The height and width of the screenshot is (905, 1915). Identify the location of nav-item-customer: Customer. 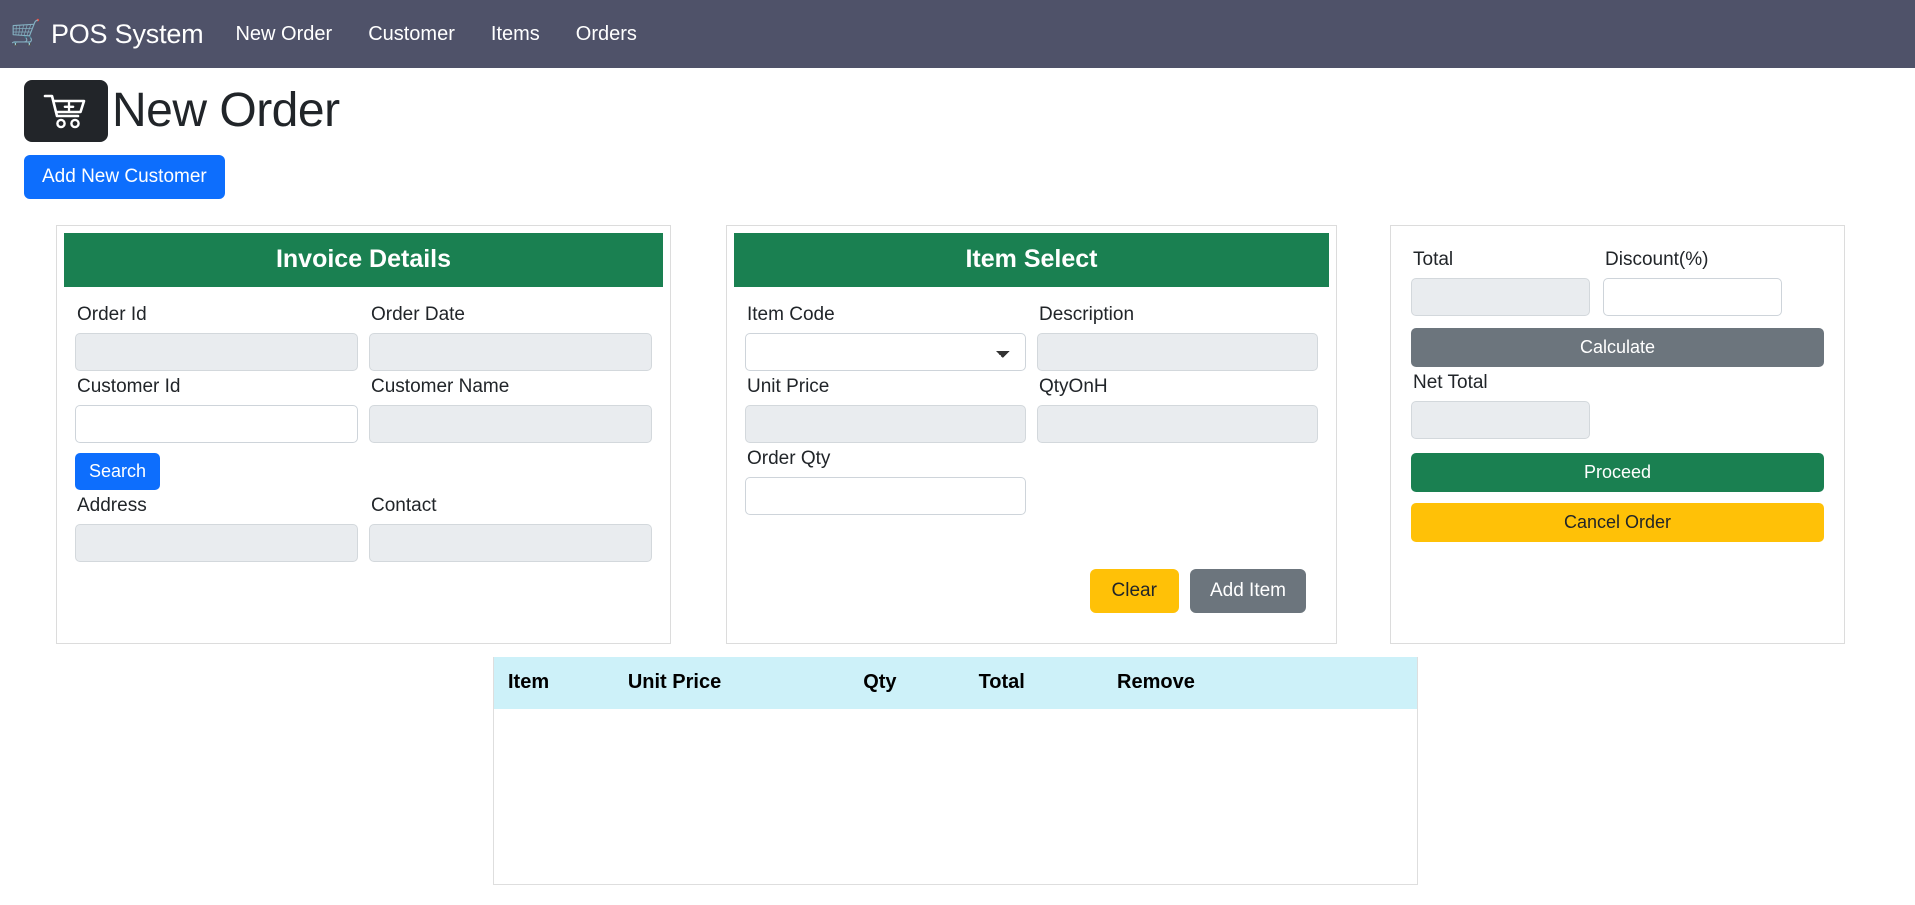
(411, 34).